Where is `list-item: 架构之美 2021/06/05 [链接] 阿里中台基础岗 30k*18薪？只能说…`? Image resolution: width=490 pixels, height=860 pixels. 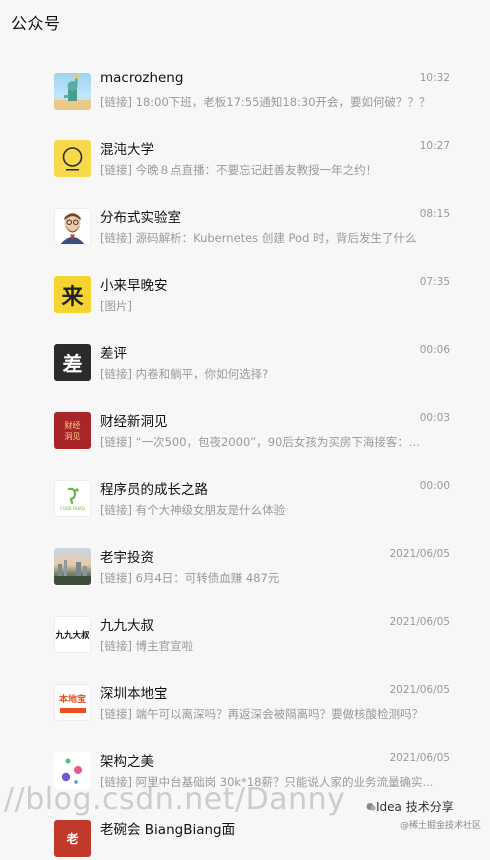 list-item: 架构之美 2021/06/05 [链接] 阿里中台基础岗 30k*18薪？只能说… is located at coordinates (245, 758).